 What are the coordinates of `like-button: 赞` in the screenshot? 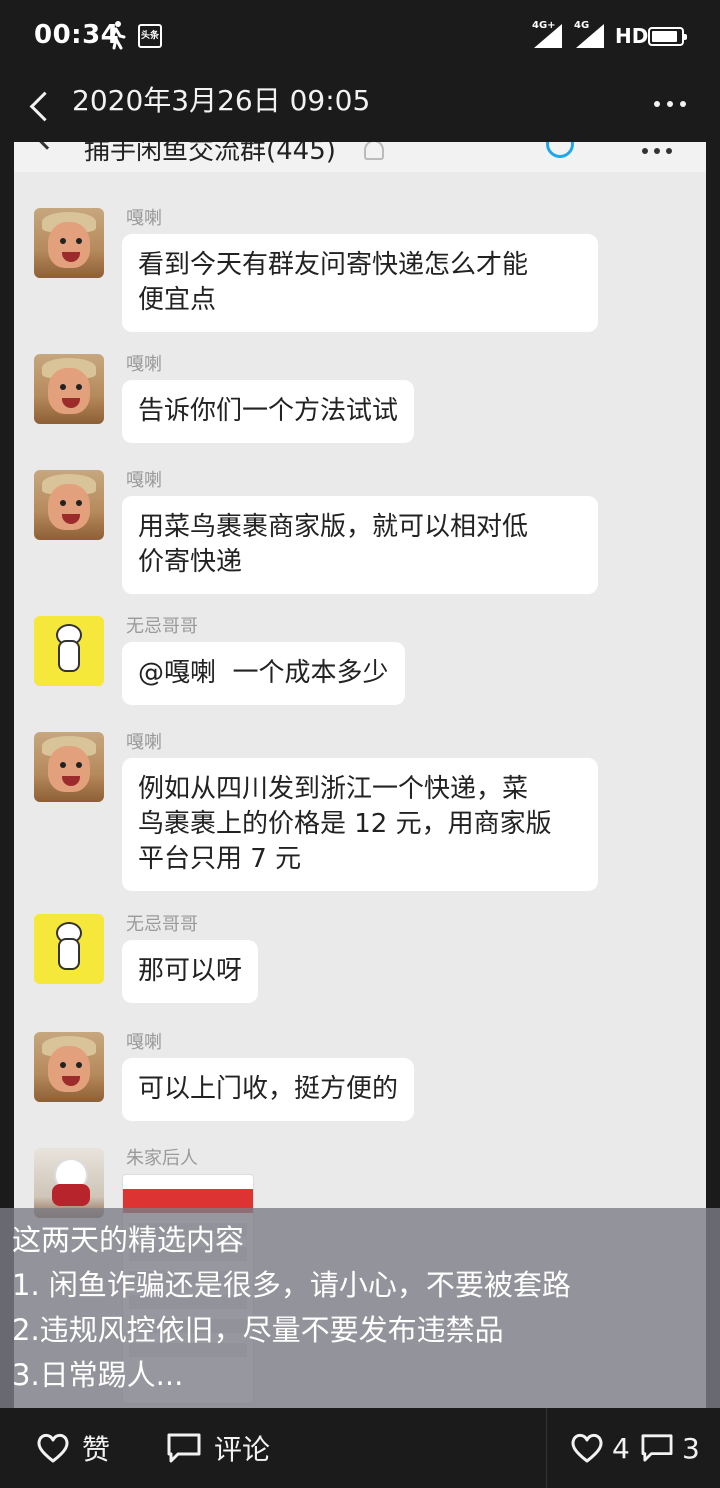 It's located at (73, 1448).